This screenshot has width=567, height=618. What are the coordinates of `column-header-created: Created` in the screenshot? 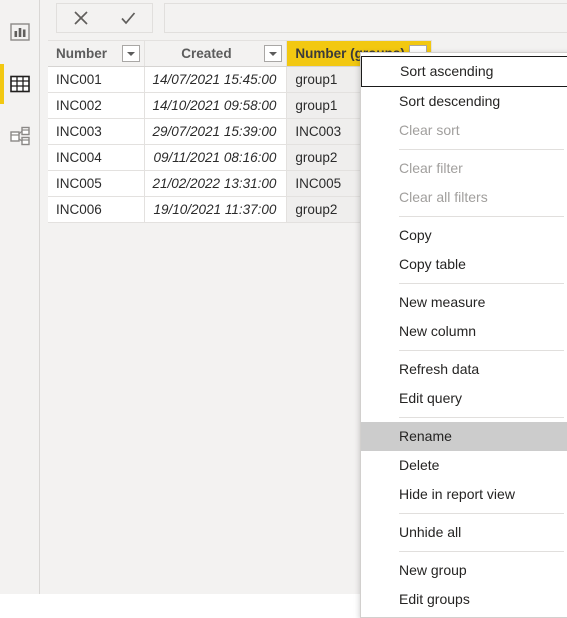 It's located at (216, 53).